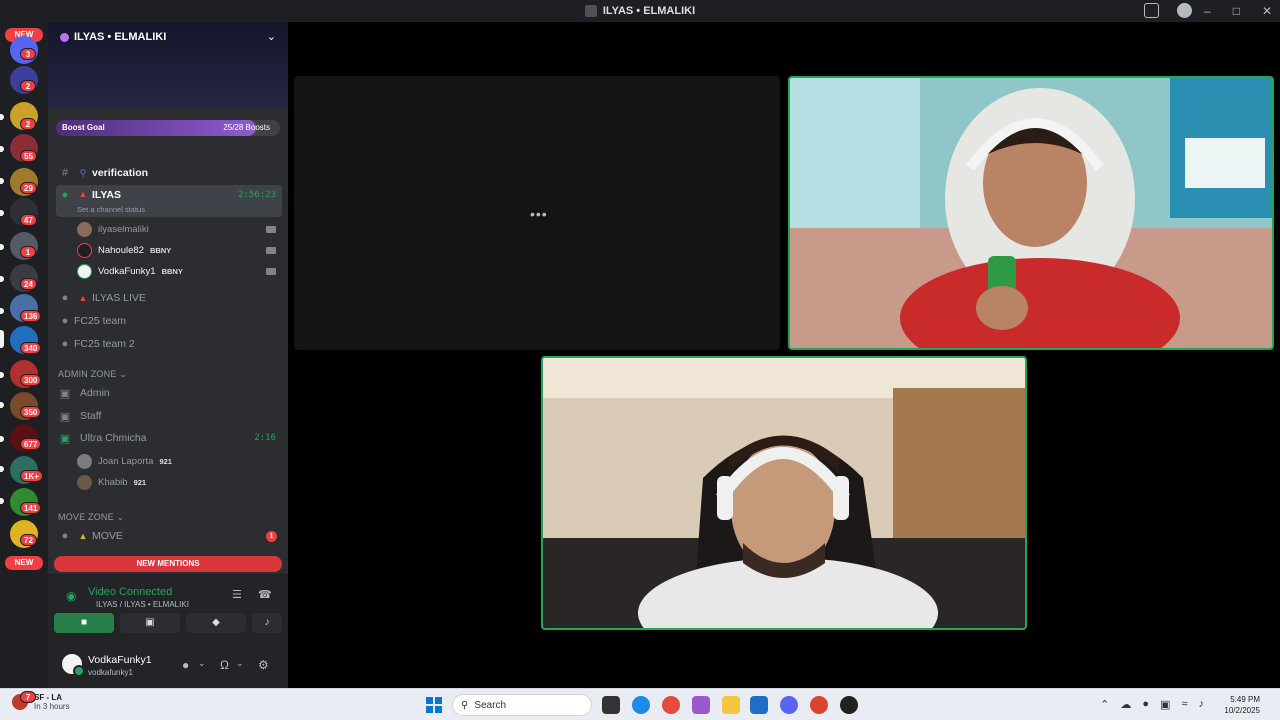  I want to click on category-admin-zone: ADMIN ZONE ⌄, so click(92, 374).